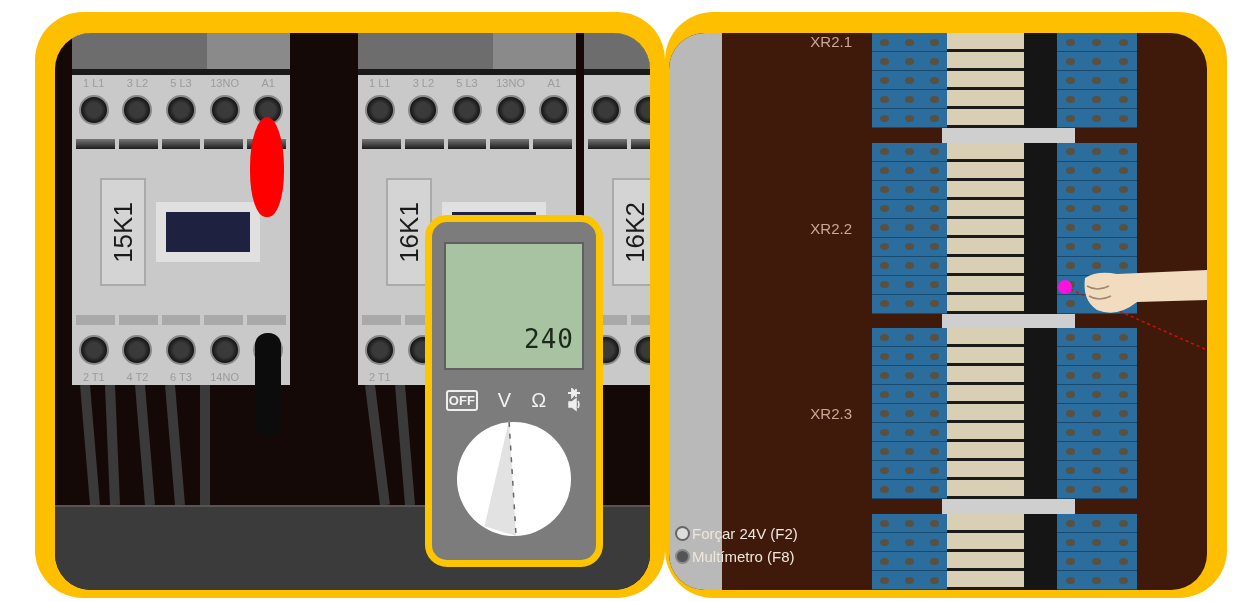  I want to click on strip-label: XR2.2, so click(831, 228).